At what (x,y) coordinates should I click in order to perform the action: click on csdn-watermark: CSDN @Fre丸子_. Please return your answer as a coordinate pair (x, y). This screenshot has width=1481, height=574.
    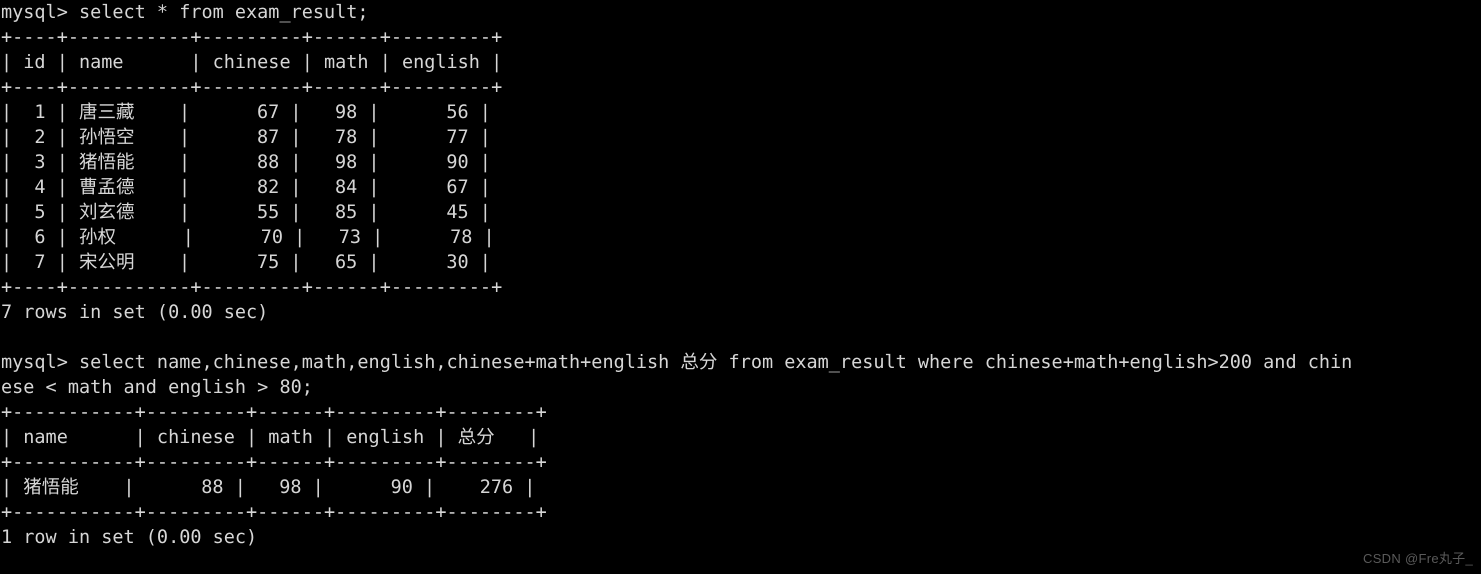
    Looking at the image, I should click on (1418, 558).